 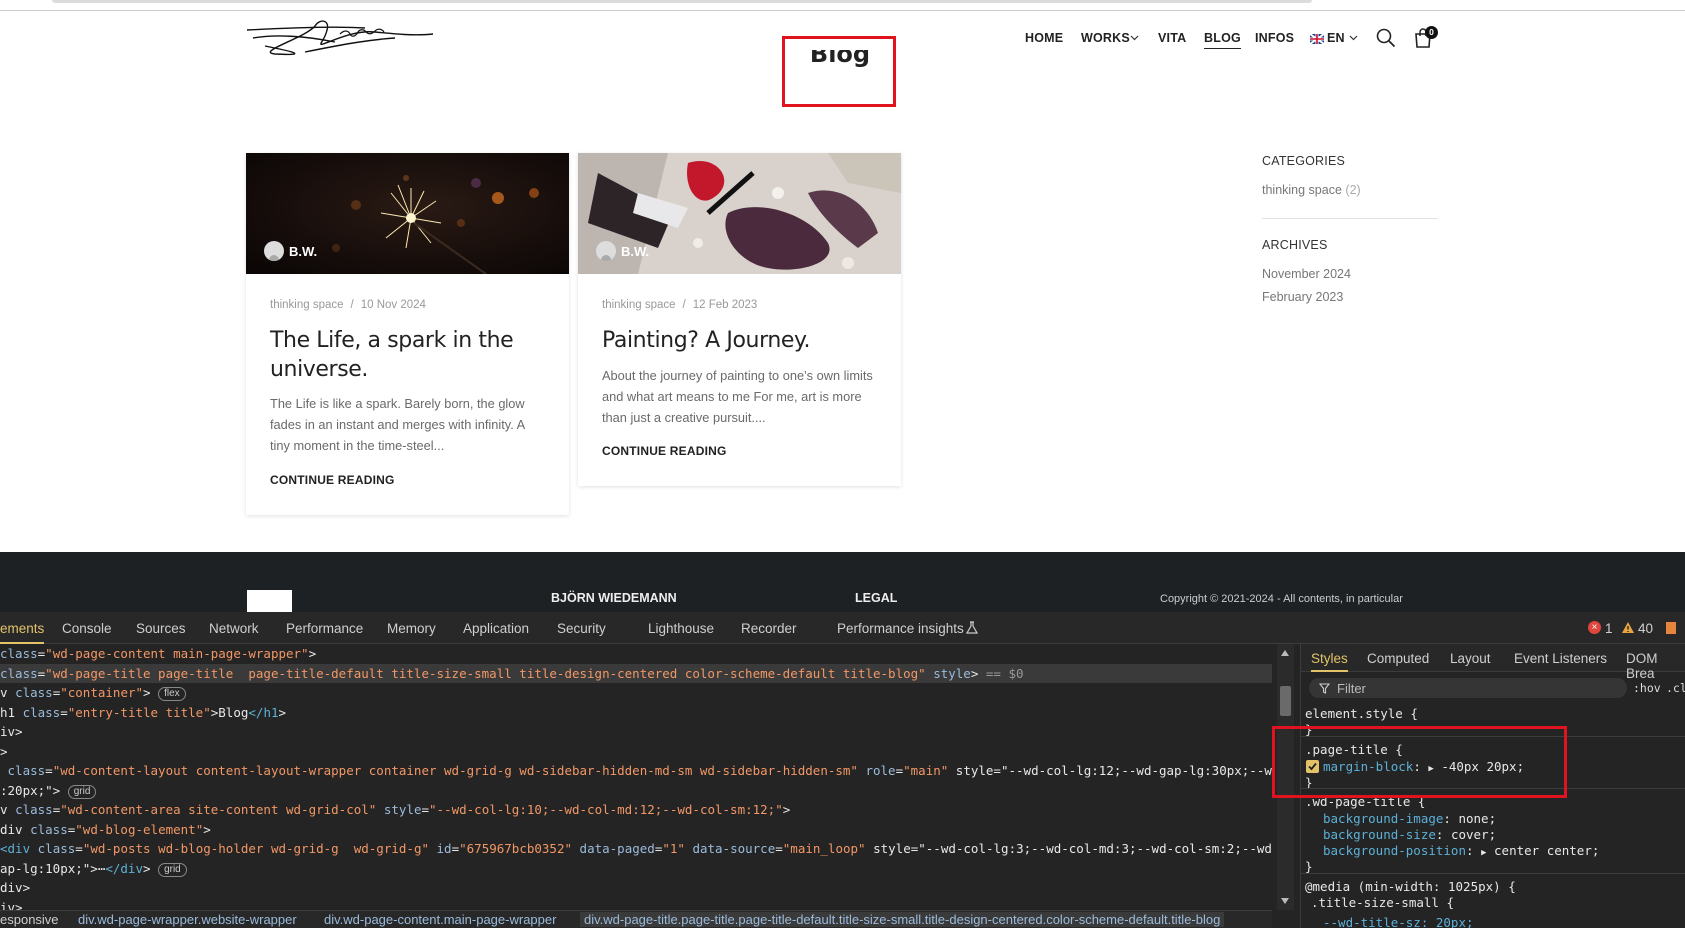 I want to click on highlight-box-style-rule, so click(x=1419, y=762).